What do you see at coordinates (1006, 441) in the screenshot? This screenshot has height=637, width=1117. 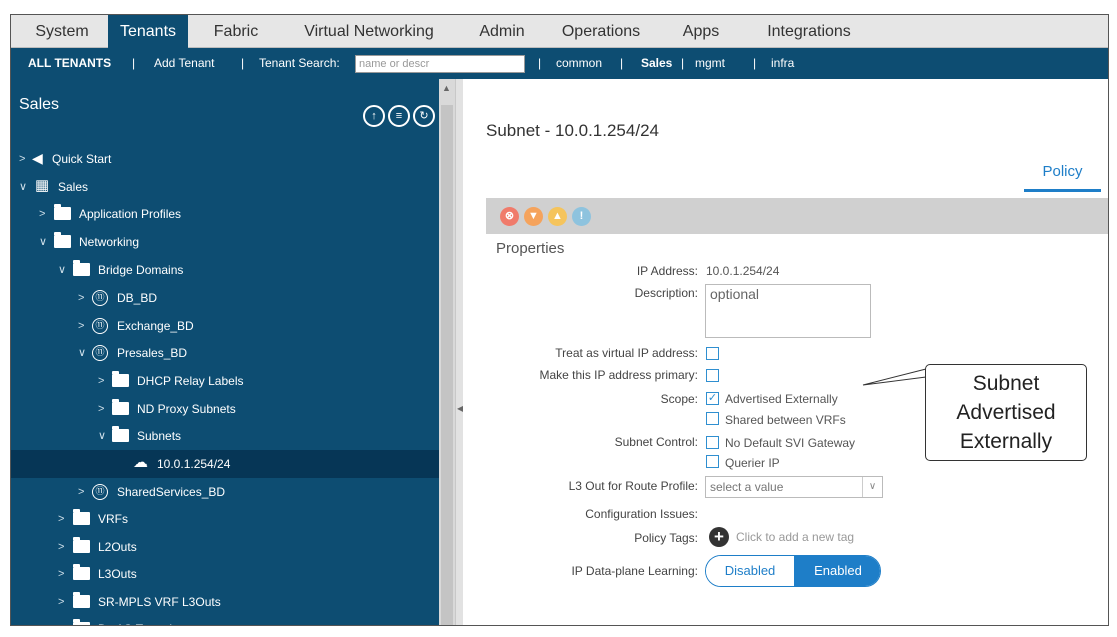 I see `callout-line-3: Externally` at bounding box center [1006, 441].